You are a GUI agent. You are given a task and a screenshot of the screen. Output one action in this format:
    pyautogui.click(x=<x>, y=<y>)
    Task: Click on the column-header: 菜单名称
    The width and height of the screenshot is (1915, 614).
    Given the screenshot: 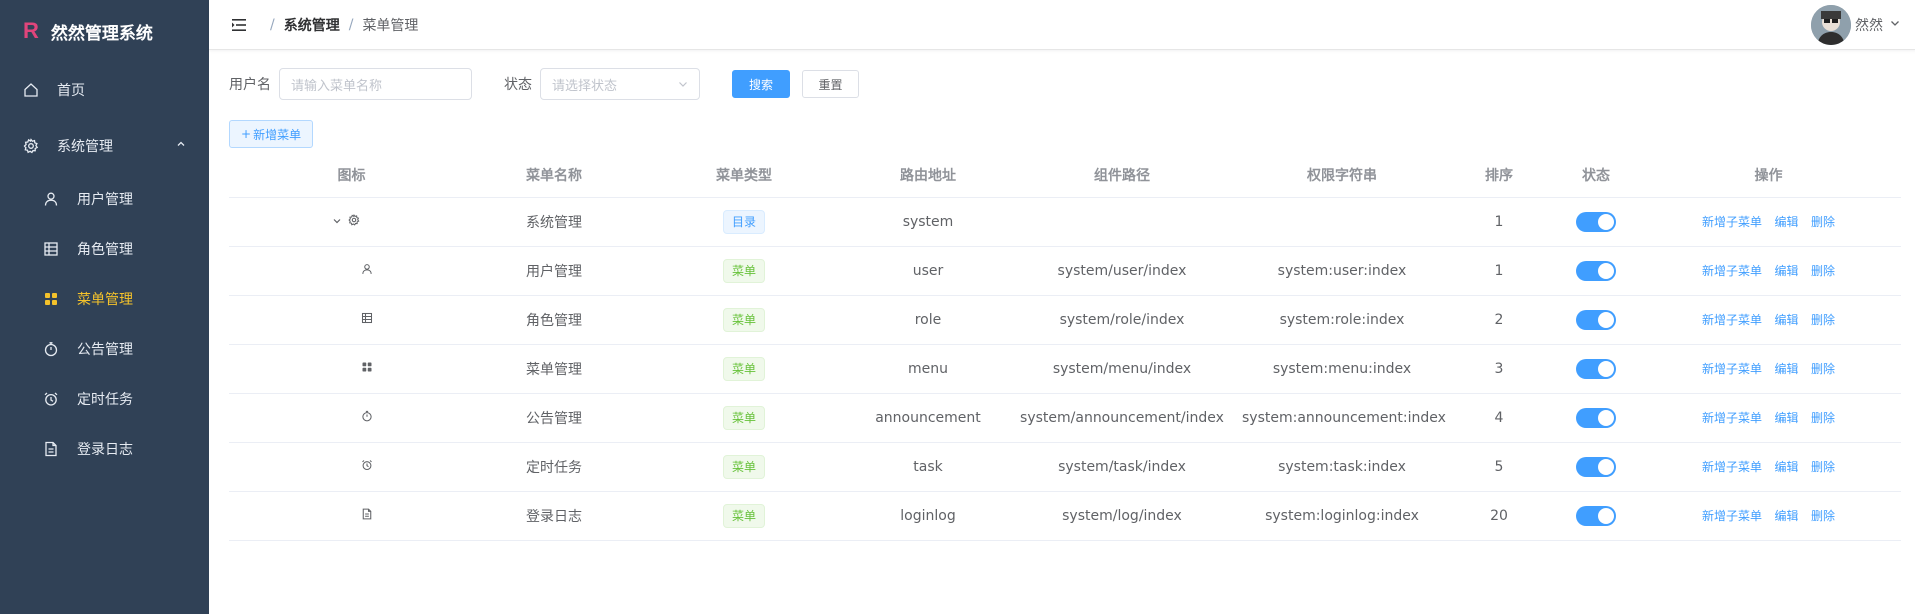 What is the action you would take?
    pyautogui.click(x=554, y=176)
    